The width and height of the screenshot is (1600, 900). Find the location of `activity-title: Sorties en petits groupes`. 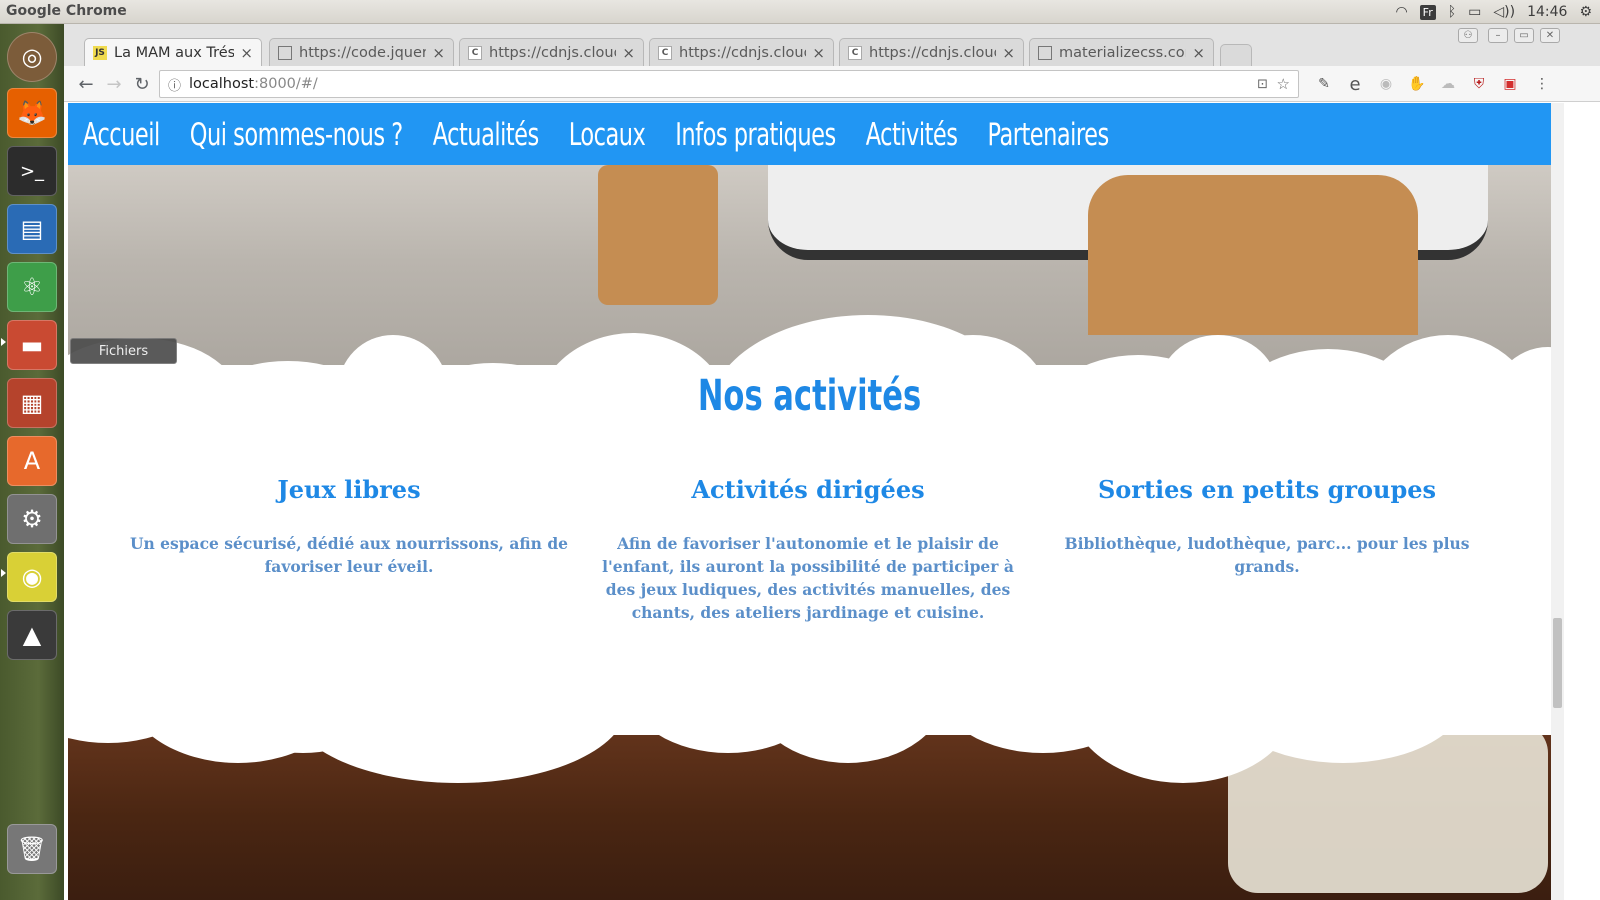

activity-title: Sorties en petits groupes is located at coordinates (1267, 489).